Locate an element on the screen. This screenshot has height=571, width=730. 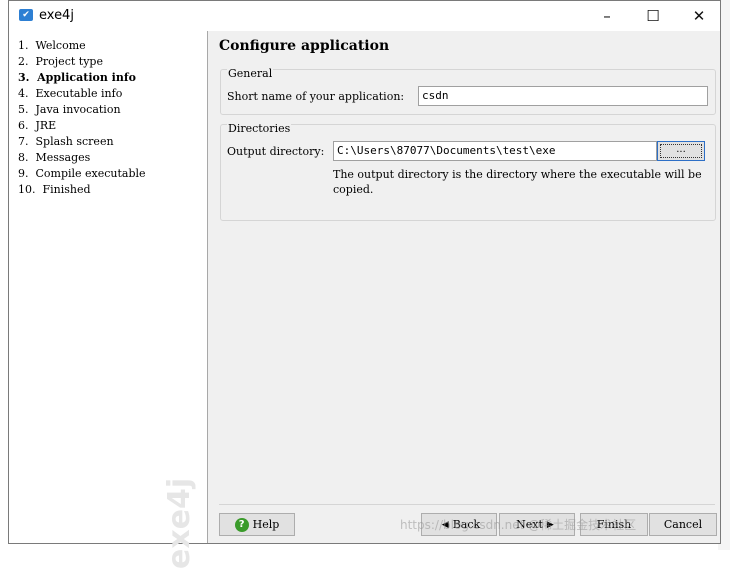
cancel-button: Cancel is located at coordinates (683, 524).